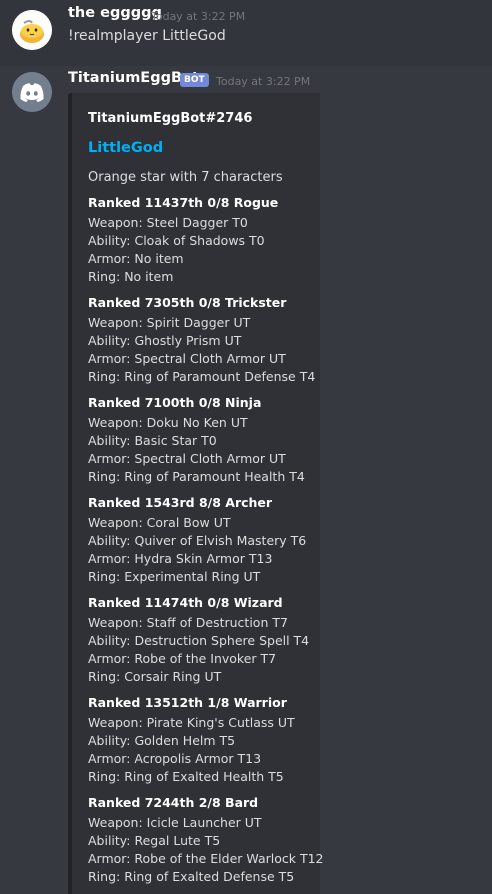 The height and width of the screenshot is (894, 492). What do you see at coordinates (125, 148) in the screenshot?
I see `embed-title-link: LittleGod` at bounding box center [125, 148].